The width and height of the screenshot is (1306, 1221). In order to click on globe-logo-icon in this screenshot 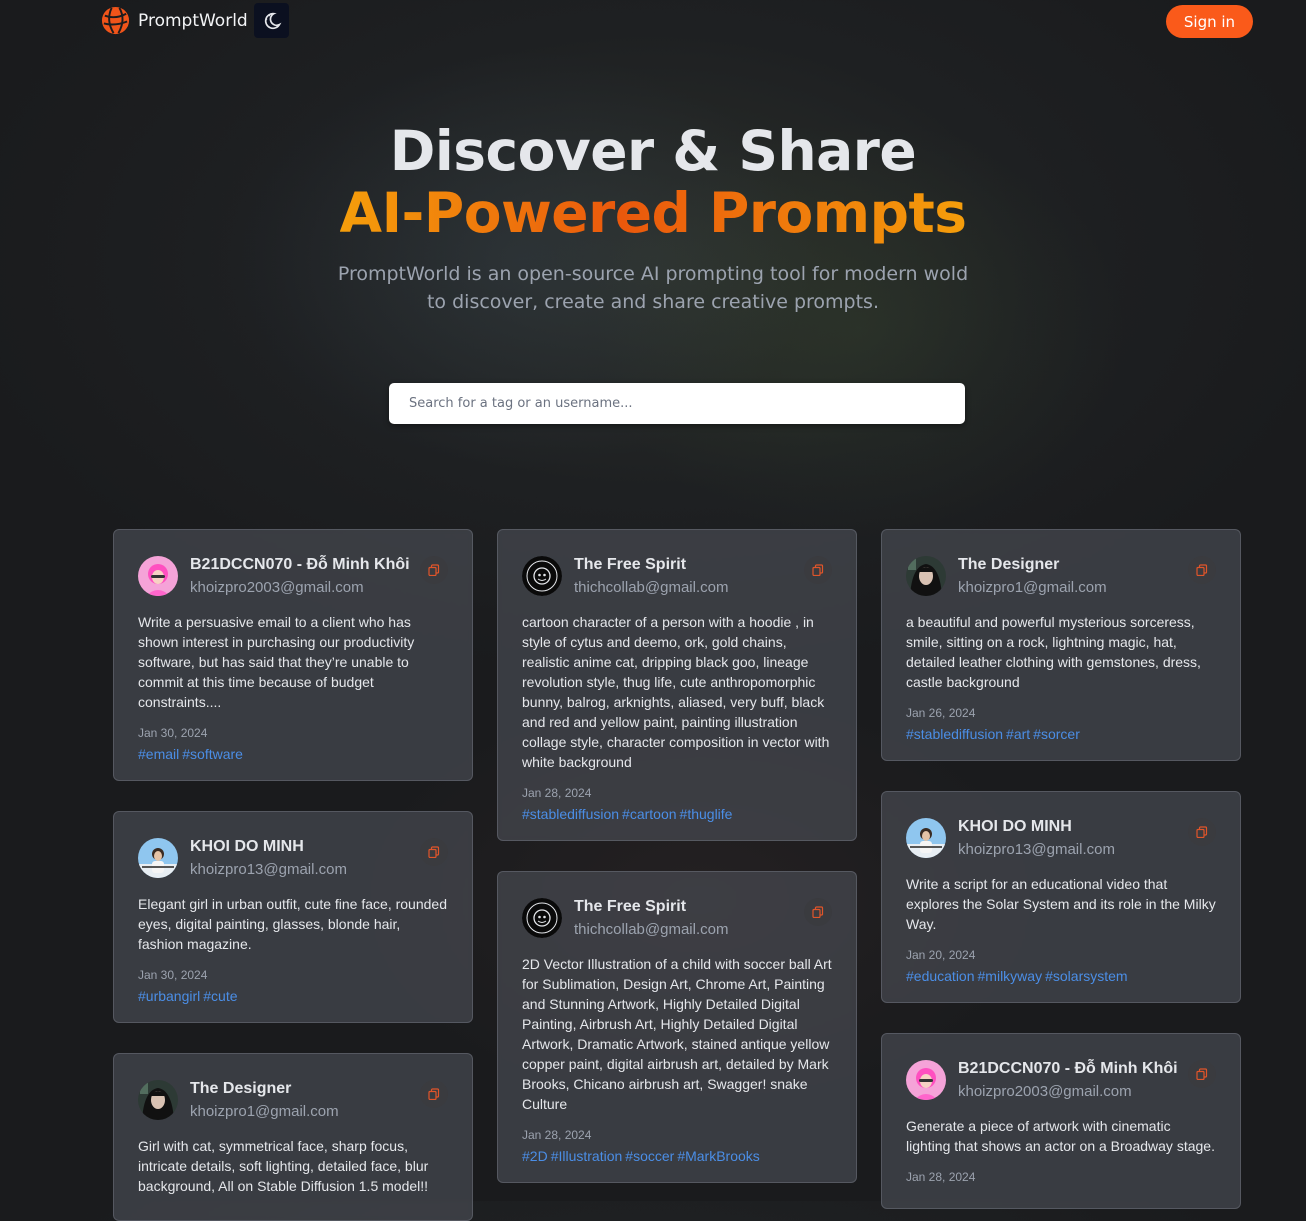, I will do `click(115, 20)`.